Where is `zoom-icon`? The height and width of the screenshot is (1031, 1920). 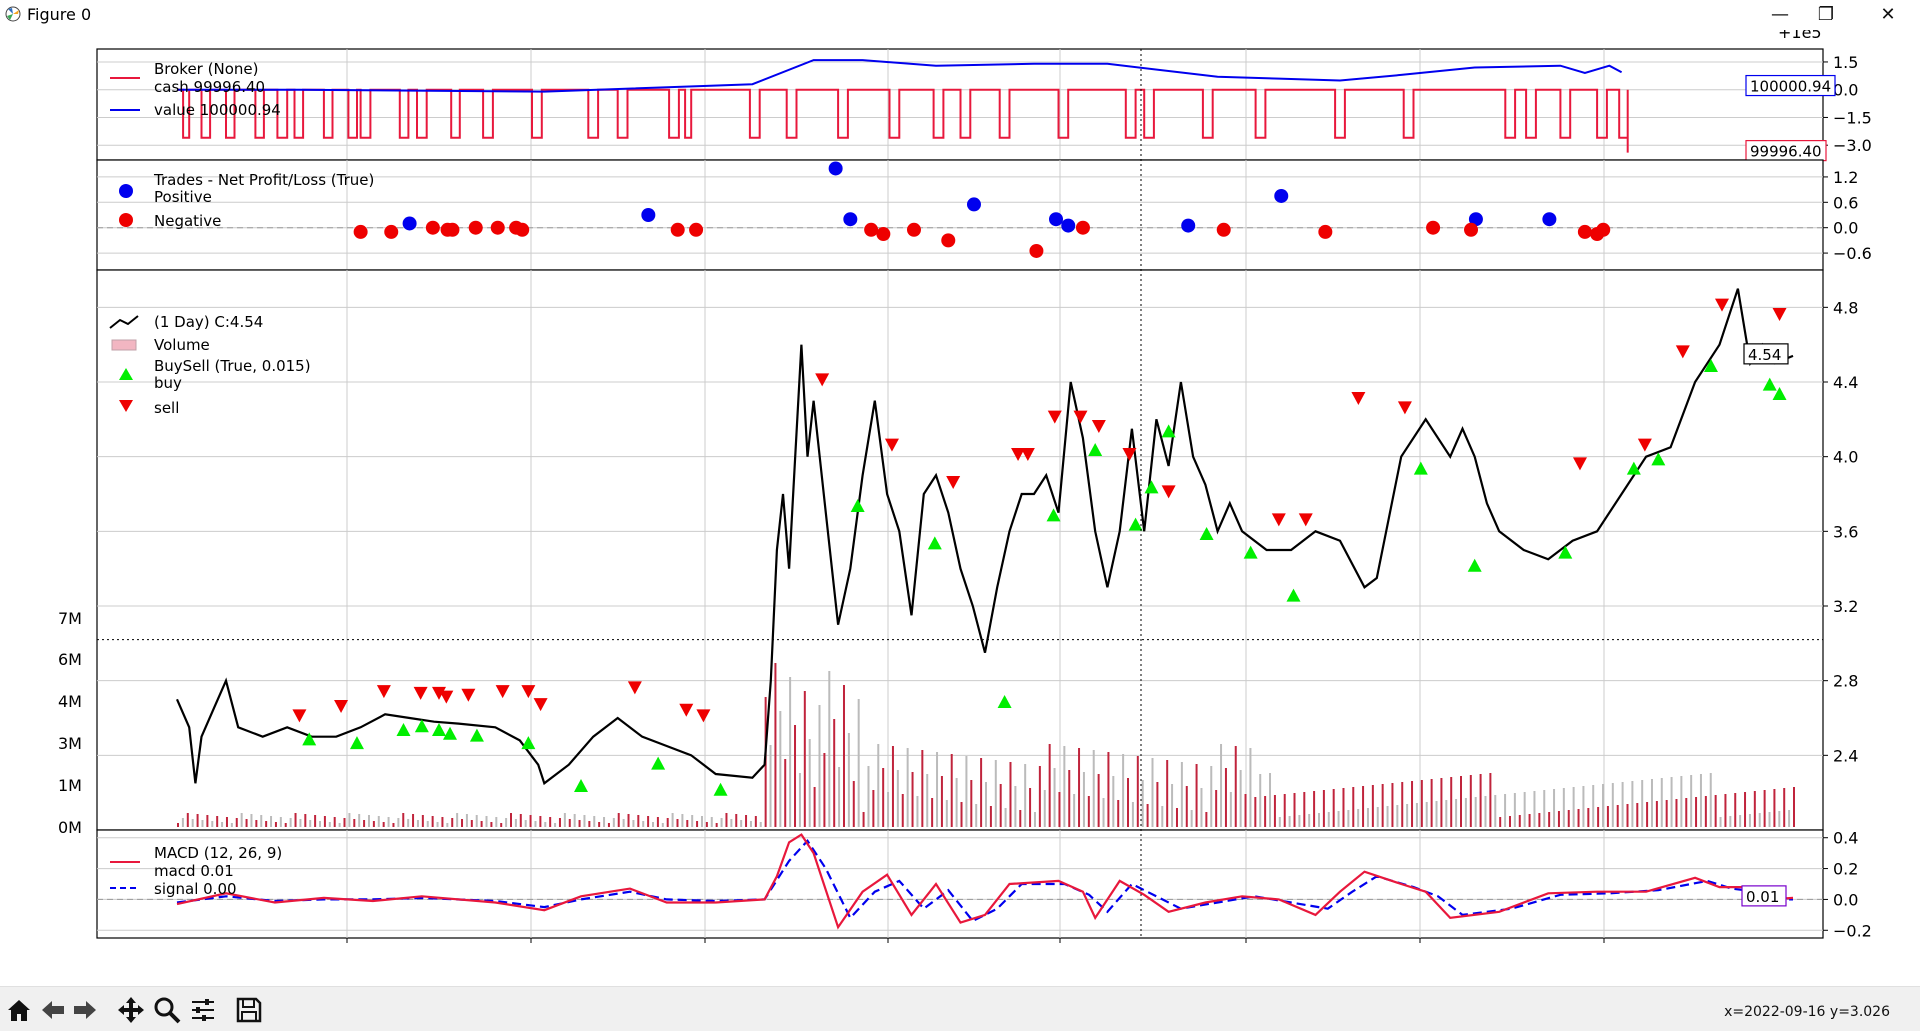 zoom-icon is located at coordinates (167, 1010).